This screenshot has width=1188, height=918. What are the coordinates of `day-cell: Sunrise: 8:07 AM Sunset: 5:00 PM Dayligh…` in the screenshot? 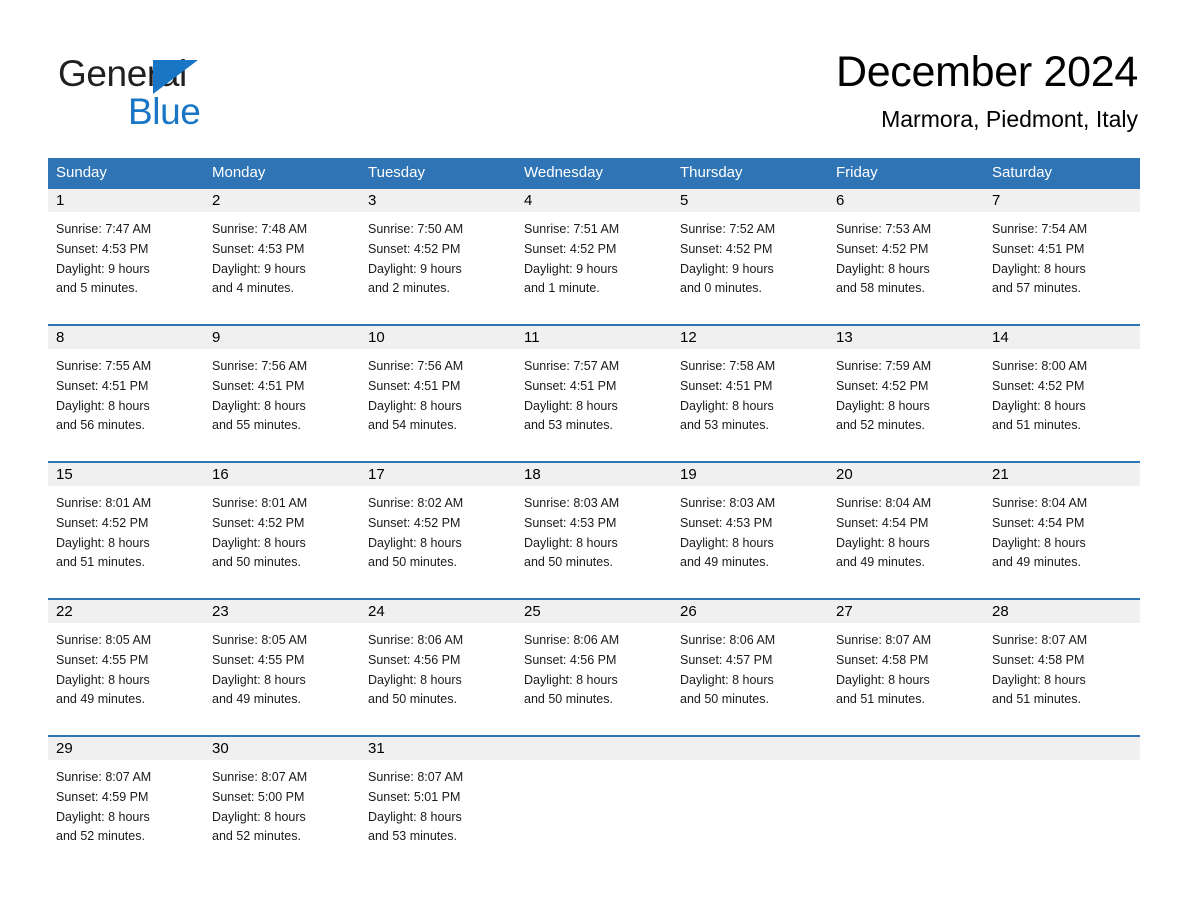 It's located at (282, 816).